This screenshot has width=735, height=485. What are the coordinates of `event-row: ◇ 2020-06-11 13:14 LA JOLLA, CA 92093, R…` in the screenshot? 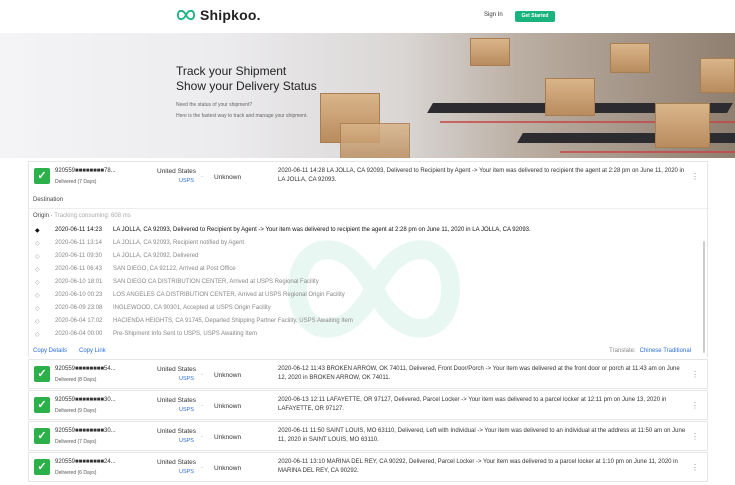 It's located at (365, 245).